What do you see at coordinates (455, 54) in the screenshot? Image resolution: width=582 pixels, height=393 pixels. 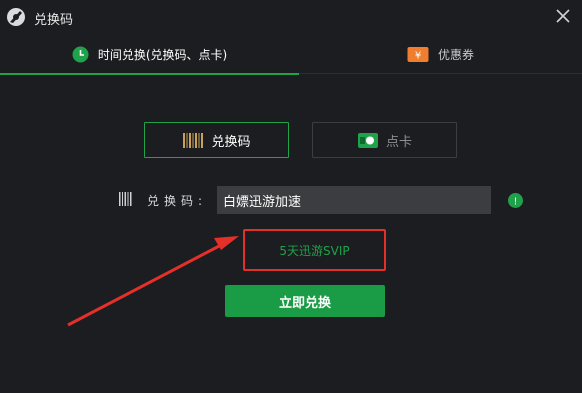 I see `tab-coupon-label: 优惠券` at bounding box center [455, 54].